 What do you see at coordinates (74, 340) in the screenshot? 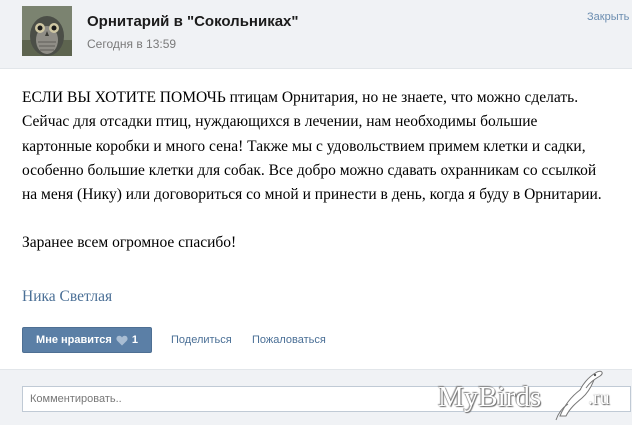
I see `like-label: Мне нравится` at bounding box center [74, 340].